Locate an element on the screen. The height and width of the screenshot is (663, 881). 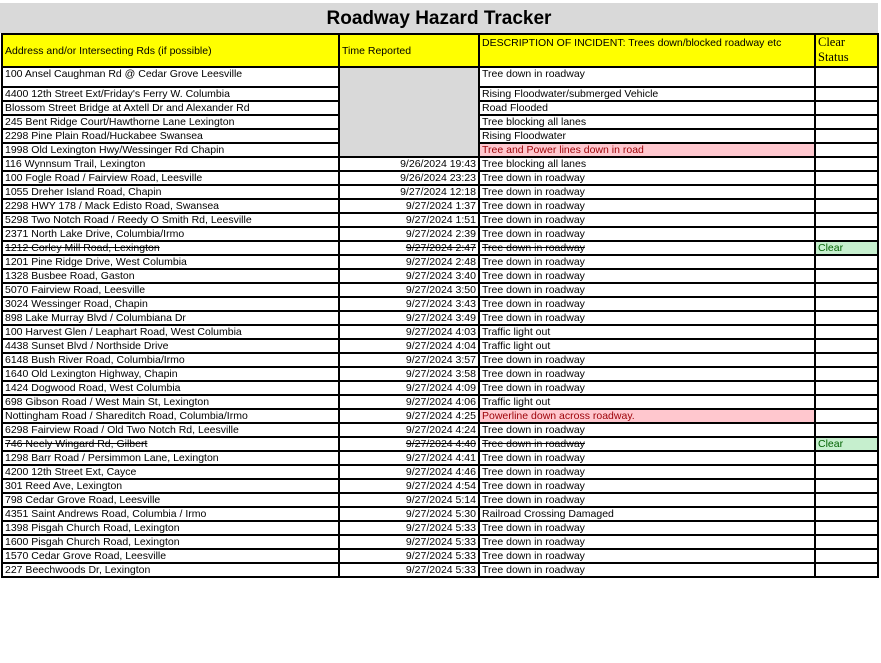
address-cell: 2298 HWY 178 / Mack Edisto Road, Swansea is located at coordinates (170, 206).